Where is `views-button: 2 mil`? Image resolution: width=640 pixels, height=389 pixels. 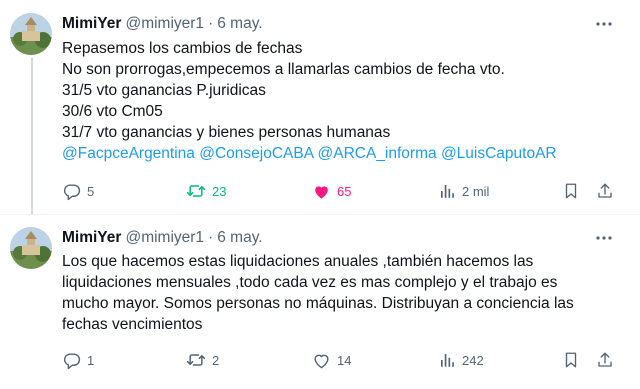
views-button: 2 mil is located at coordinates (463, 191).